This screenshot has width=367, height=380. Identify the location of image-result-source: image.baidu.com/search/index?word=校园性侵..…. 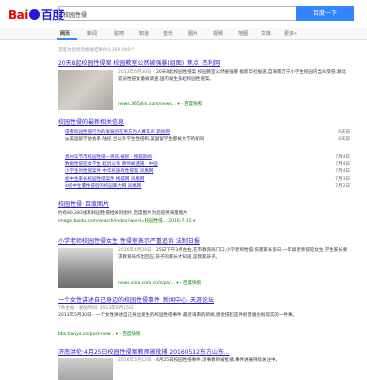
(126, 222).